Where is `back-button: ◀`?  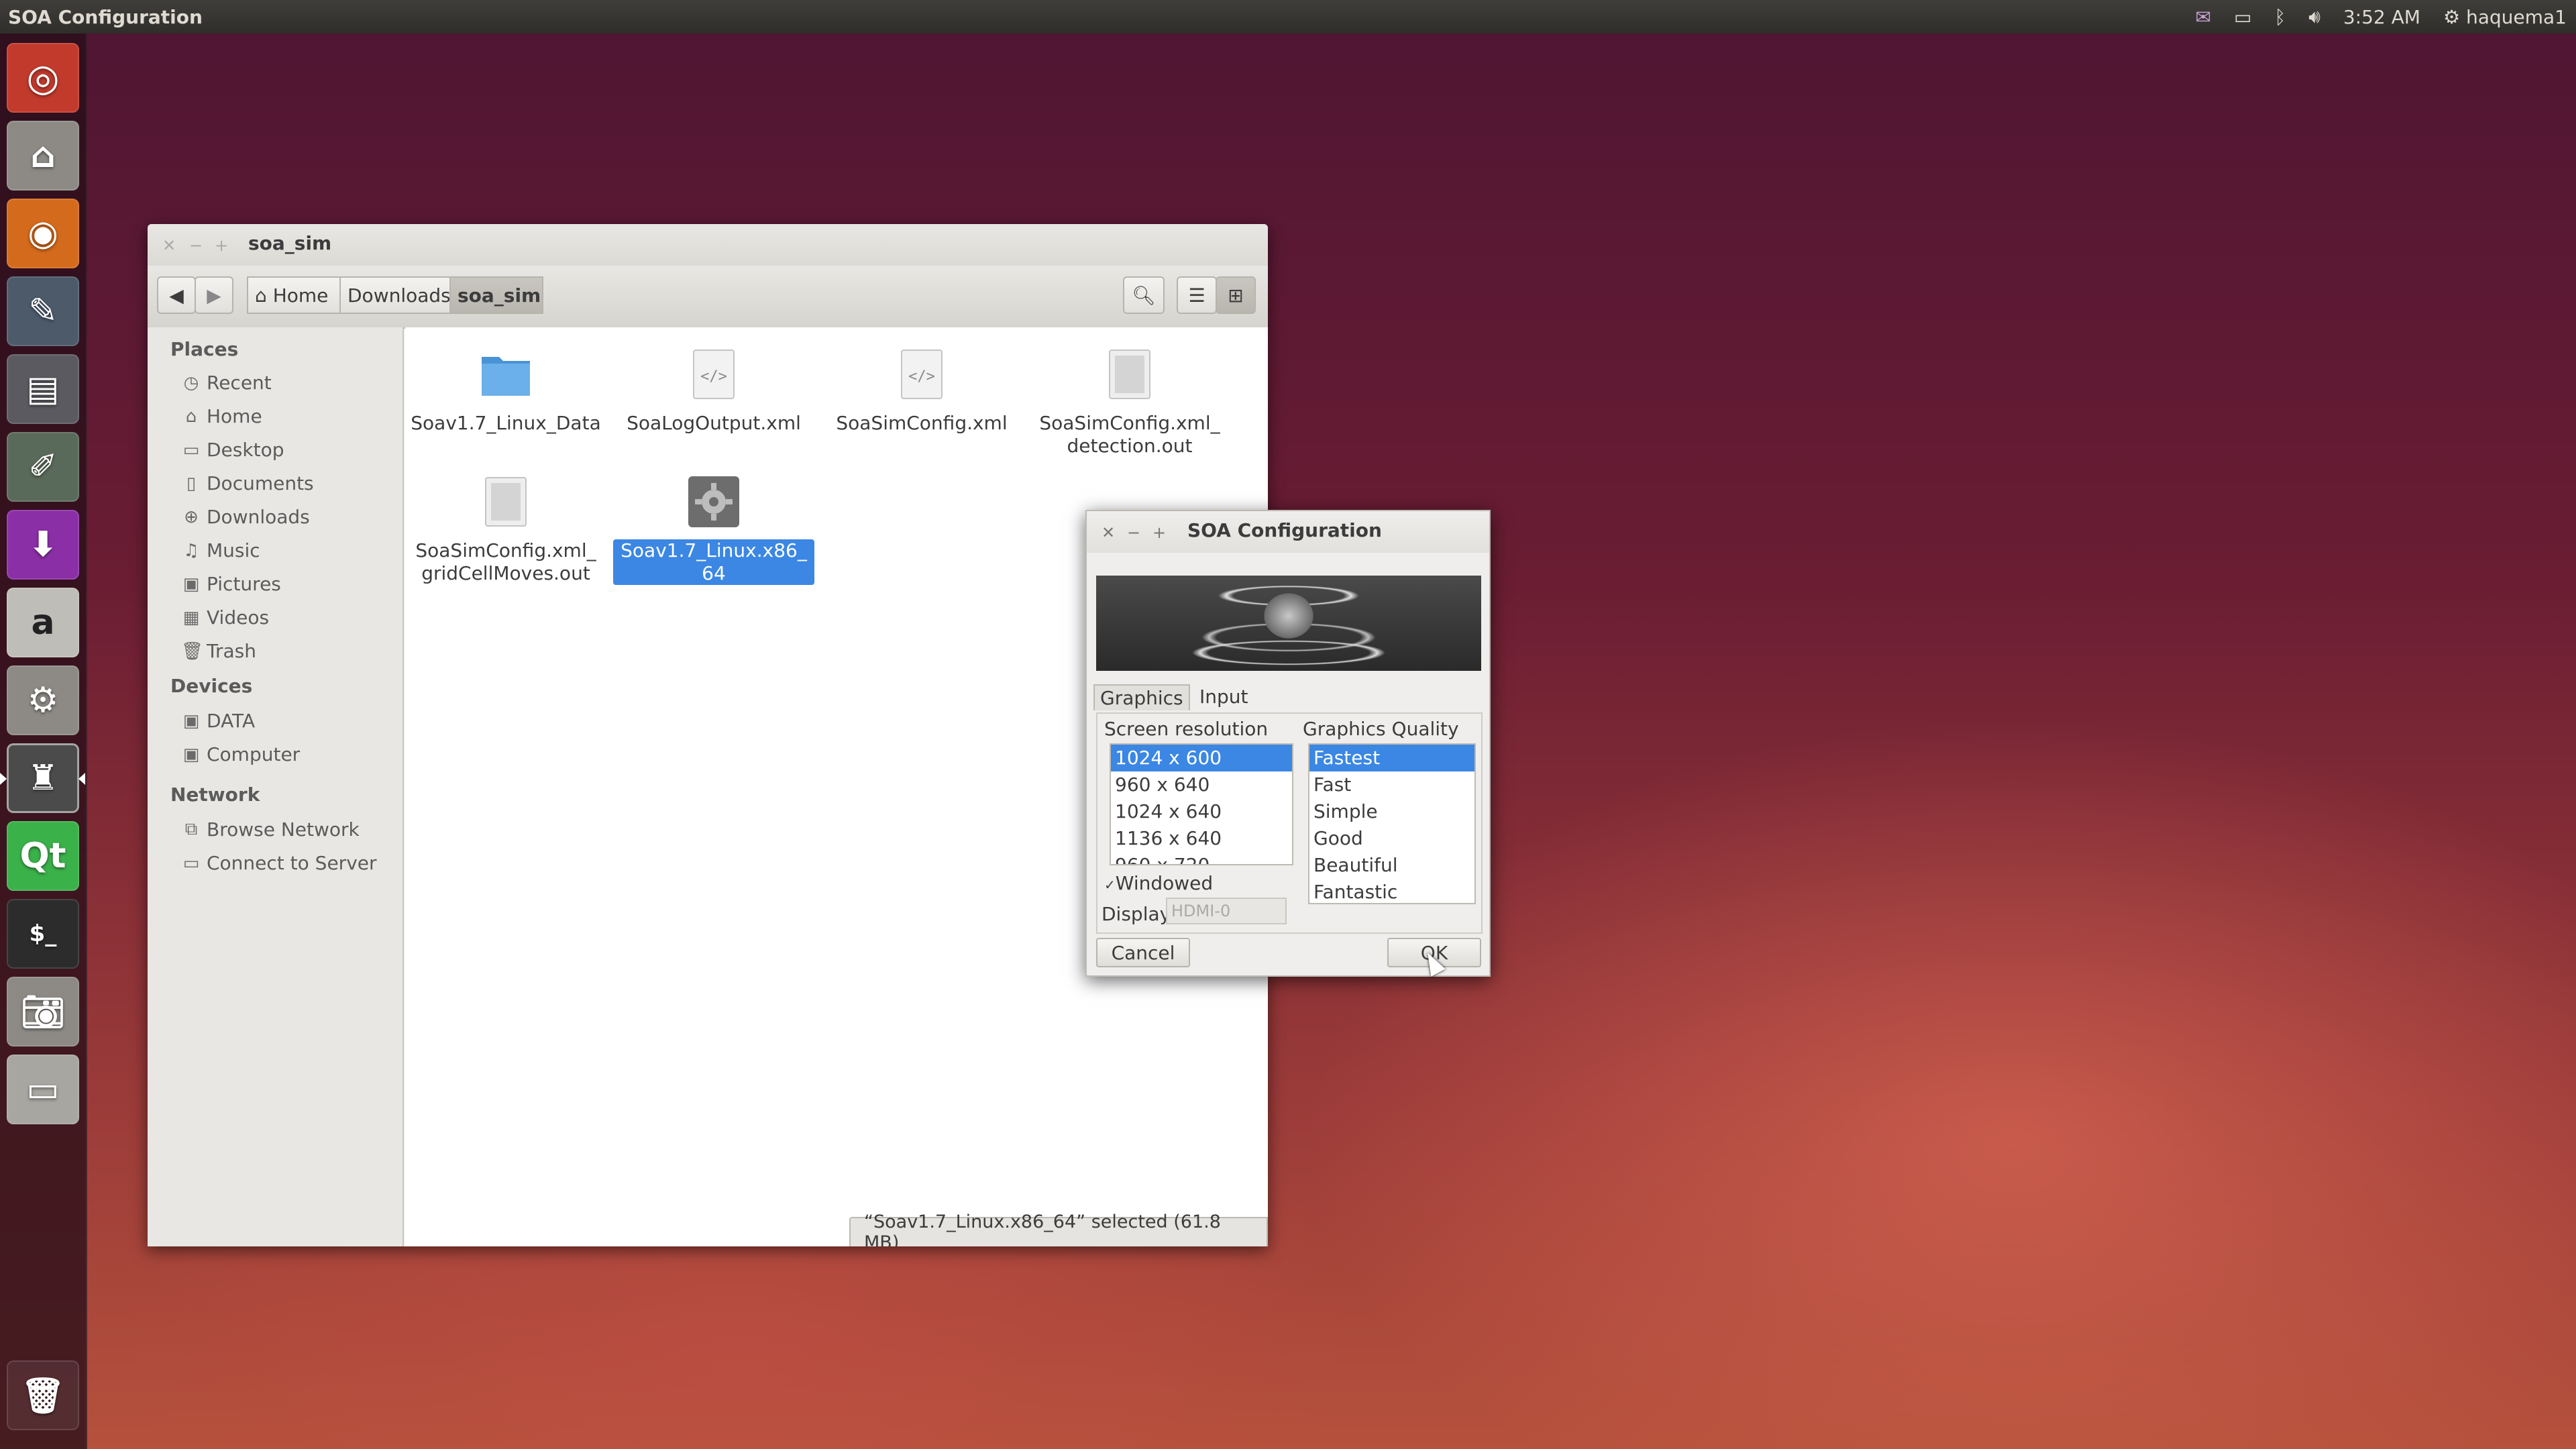
back-button: ◀ is located at coordinates (176, 295).